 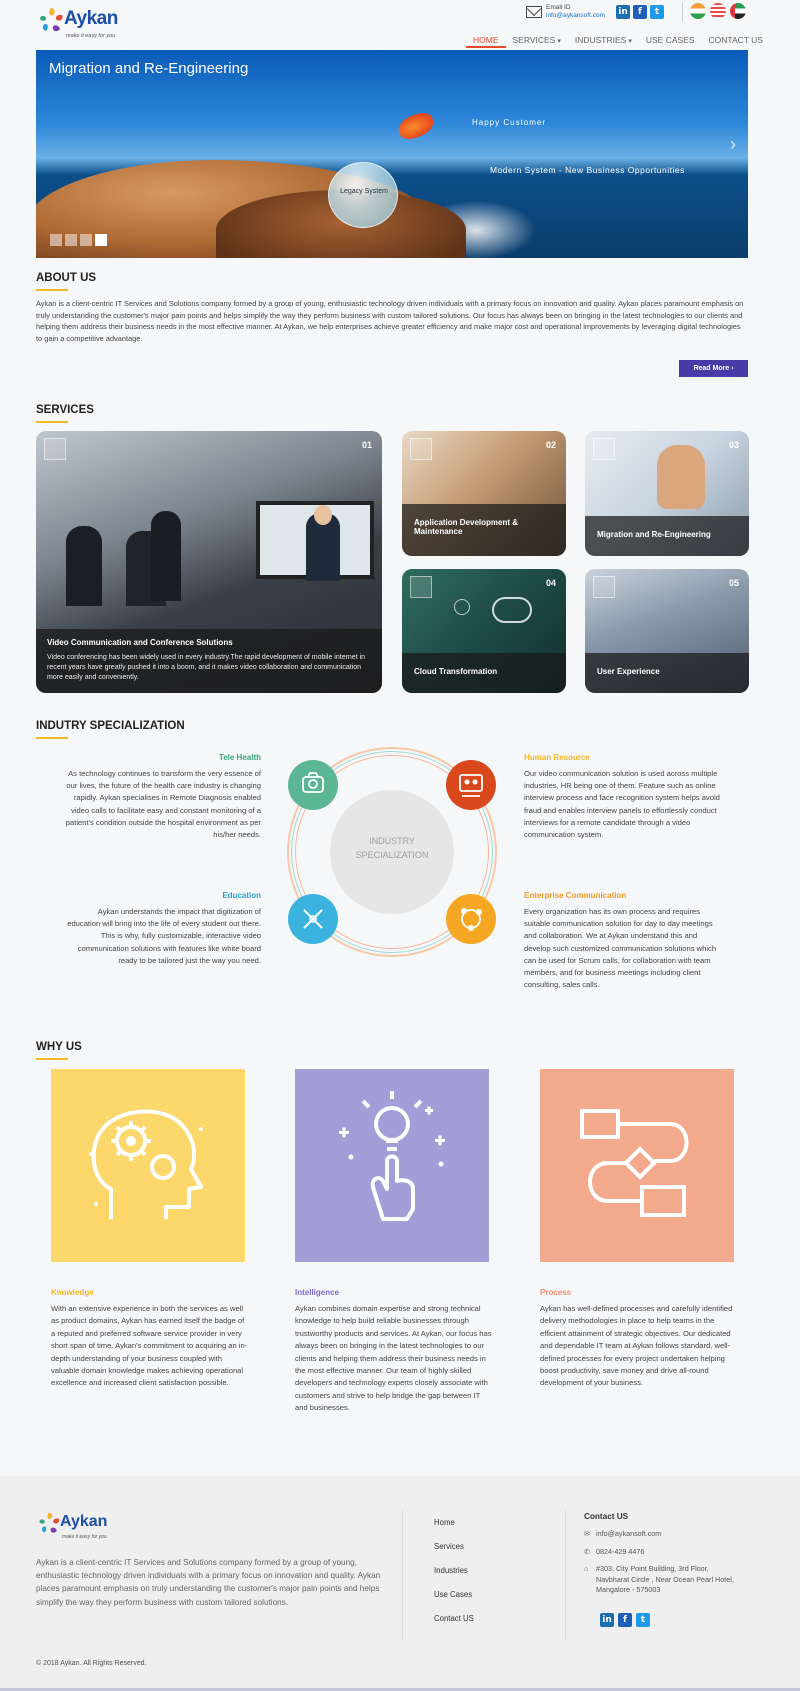 I want to click on telehealth-icon, so click(x=313, y=785).